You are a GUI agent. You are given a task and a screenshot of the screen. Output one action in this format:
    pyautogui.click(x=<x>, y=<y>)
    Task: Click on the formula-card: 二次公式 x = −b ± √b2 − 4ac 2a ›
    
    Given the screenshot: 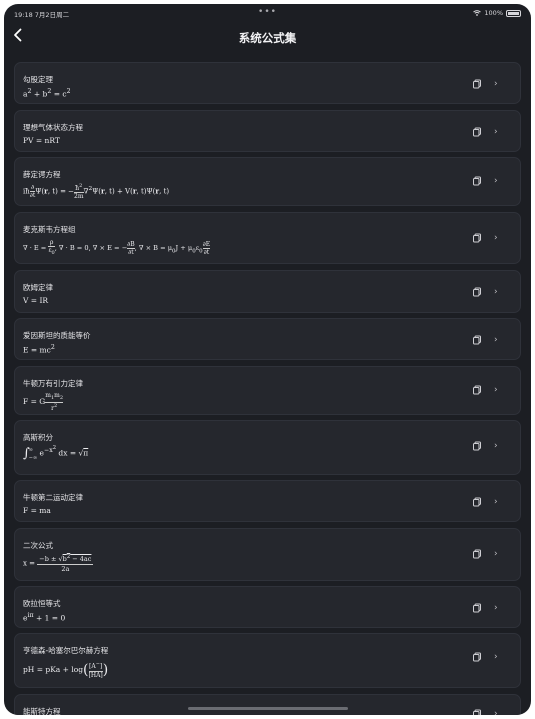 What is the action you would take?
    pyautogui.click(x=267, y=554)
    